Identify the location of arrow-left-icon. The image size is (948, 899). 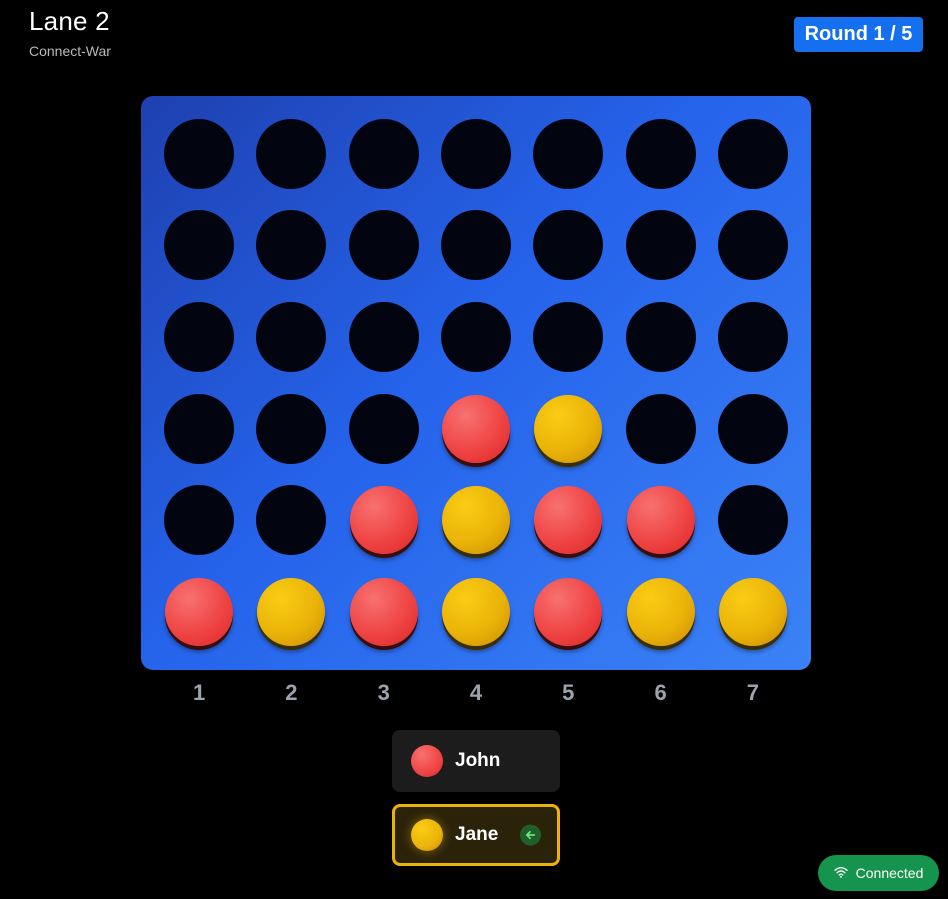
(530, 835).